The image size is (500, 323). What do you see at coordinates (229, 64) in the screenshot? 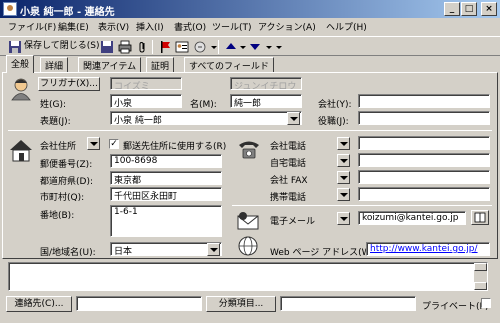
I see `tab-all-fields: すべてのフィールド` at bounding box center [229, 64].